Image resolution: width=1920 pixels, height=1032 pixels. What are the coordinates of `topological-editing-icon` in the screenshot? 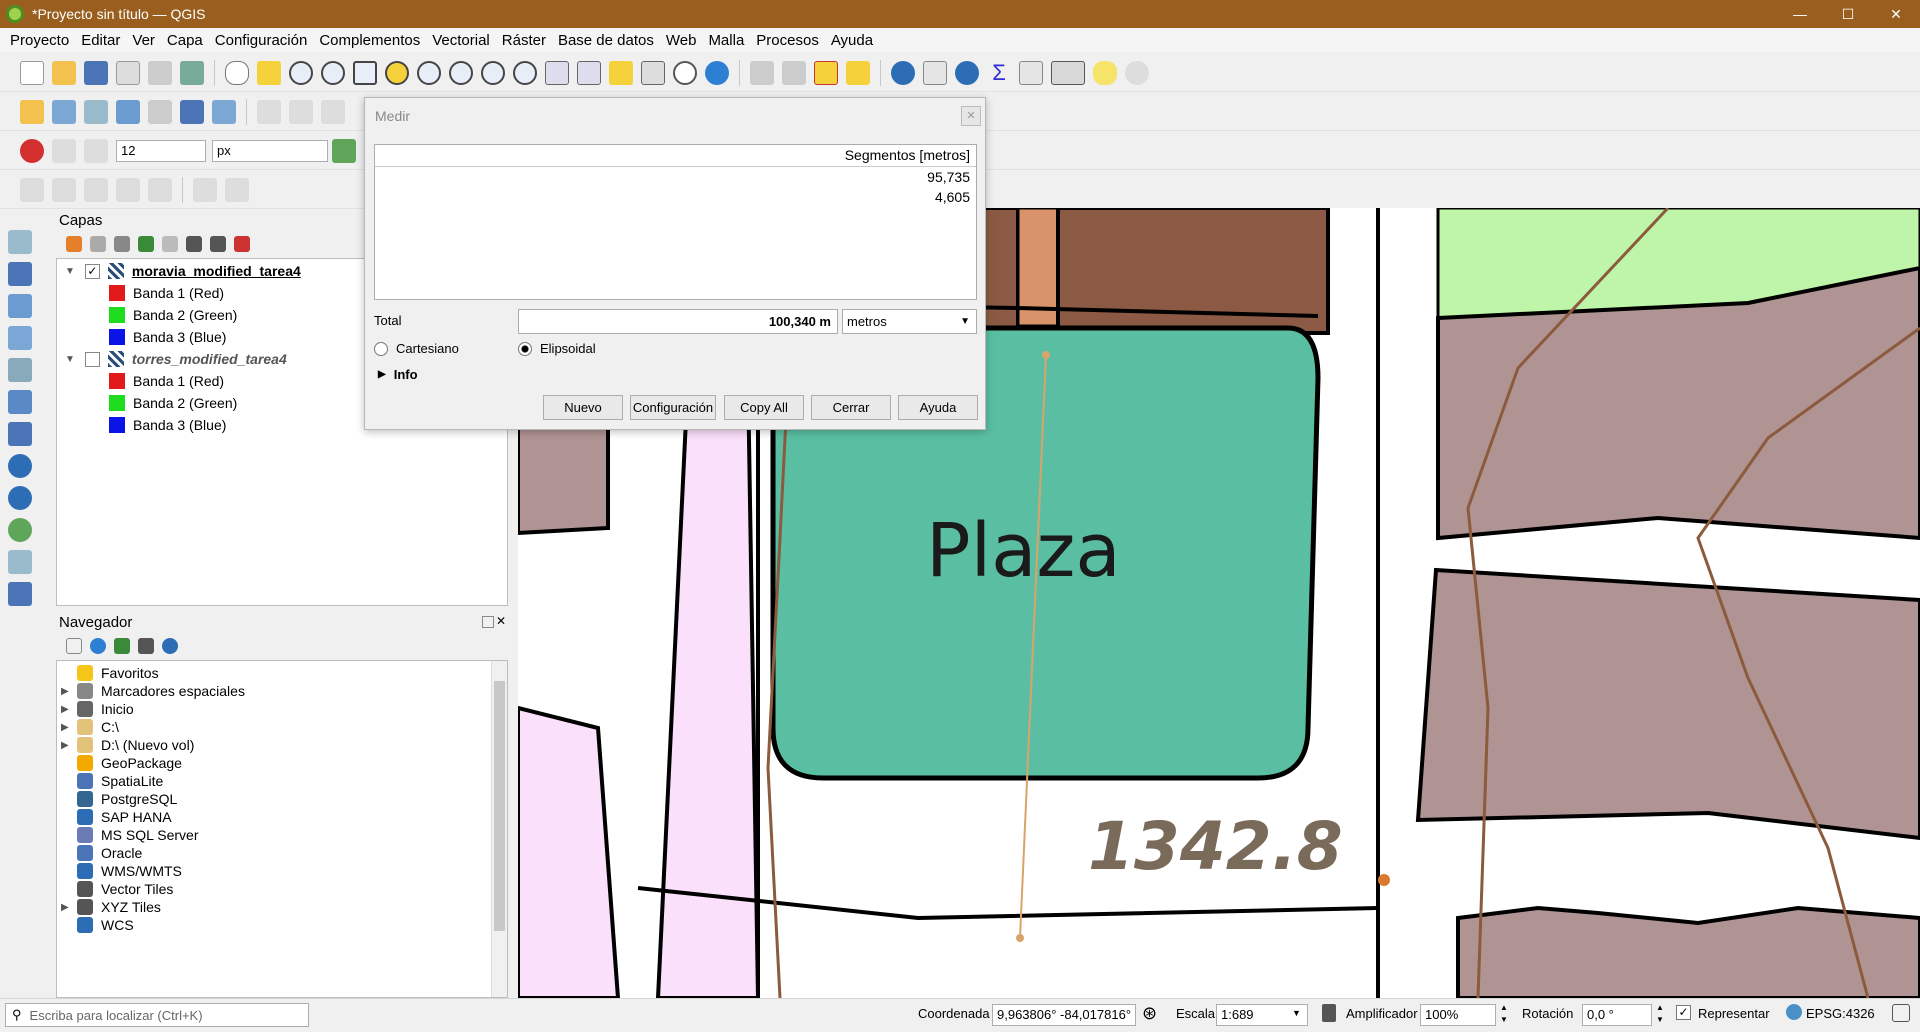 It's located at (344, 150).